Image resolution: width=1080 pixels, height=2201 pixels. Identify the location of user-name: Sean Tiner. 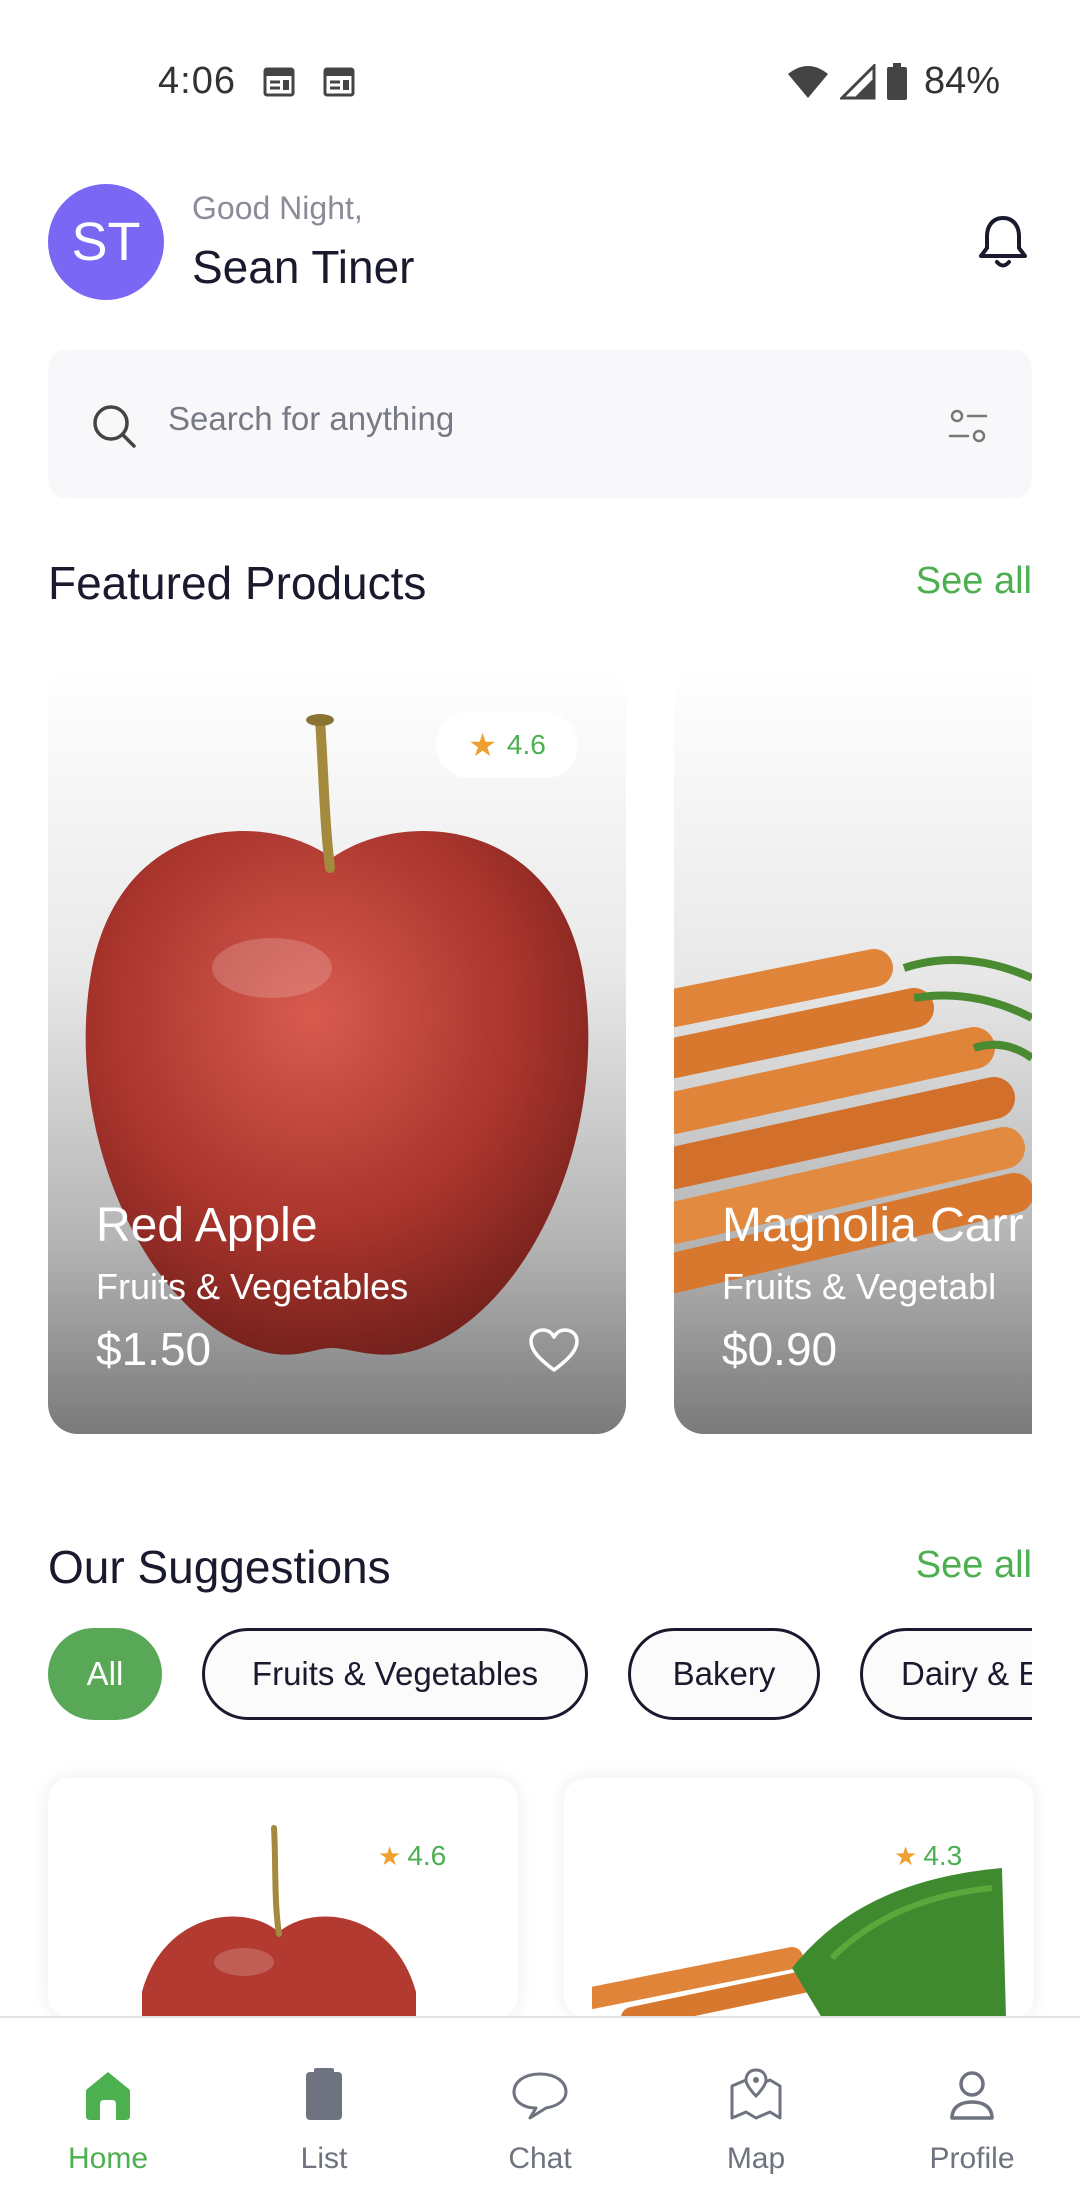
(303, 267).